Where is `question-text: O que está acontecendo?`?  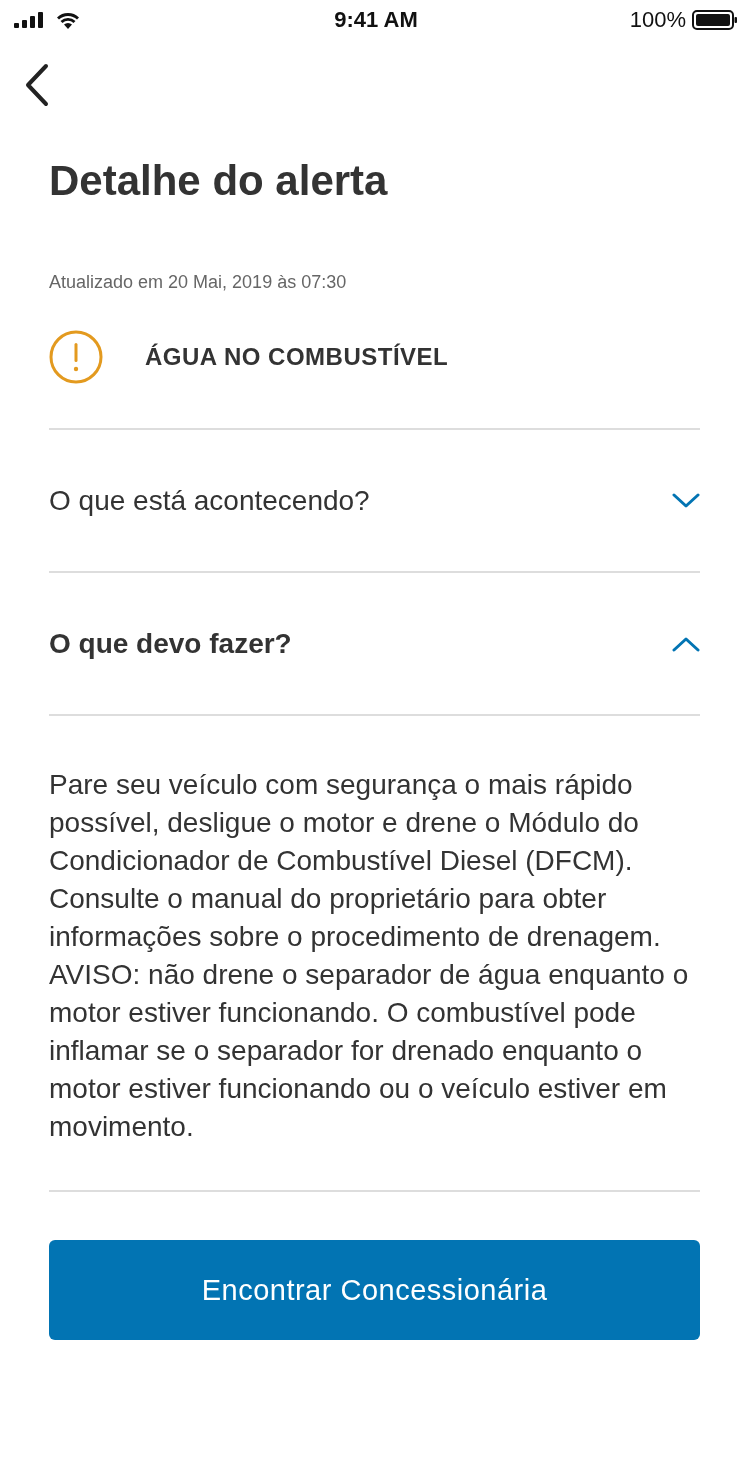 question-text: O que está acontecendo? is located at coordinates (209, 500).